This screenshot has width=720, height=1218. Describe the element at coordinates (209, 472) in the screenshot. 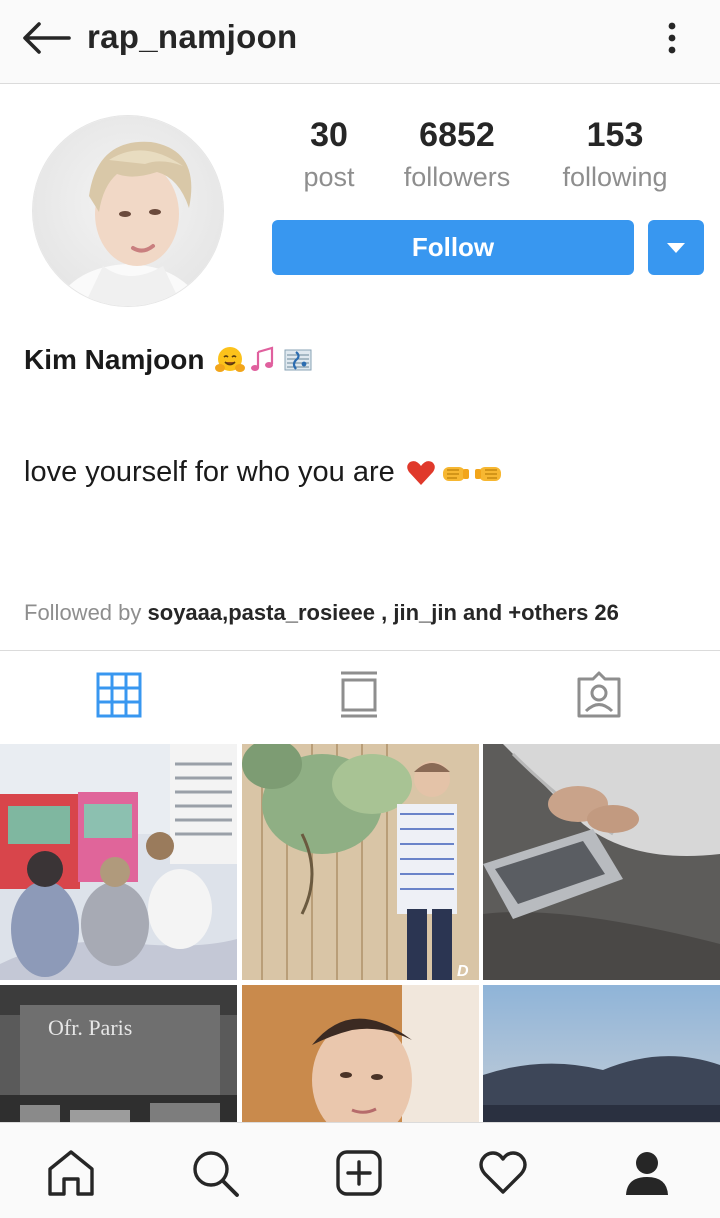

I see `bio-text: love yourself for who you are` at that location.